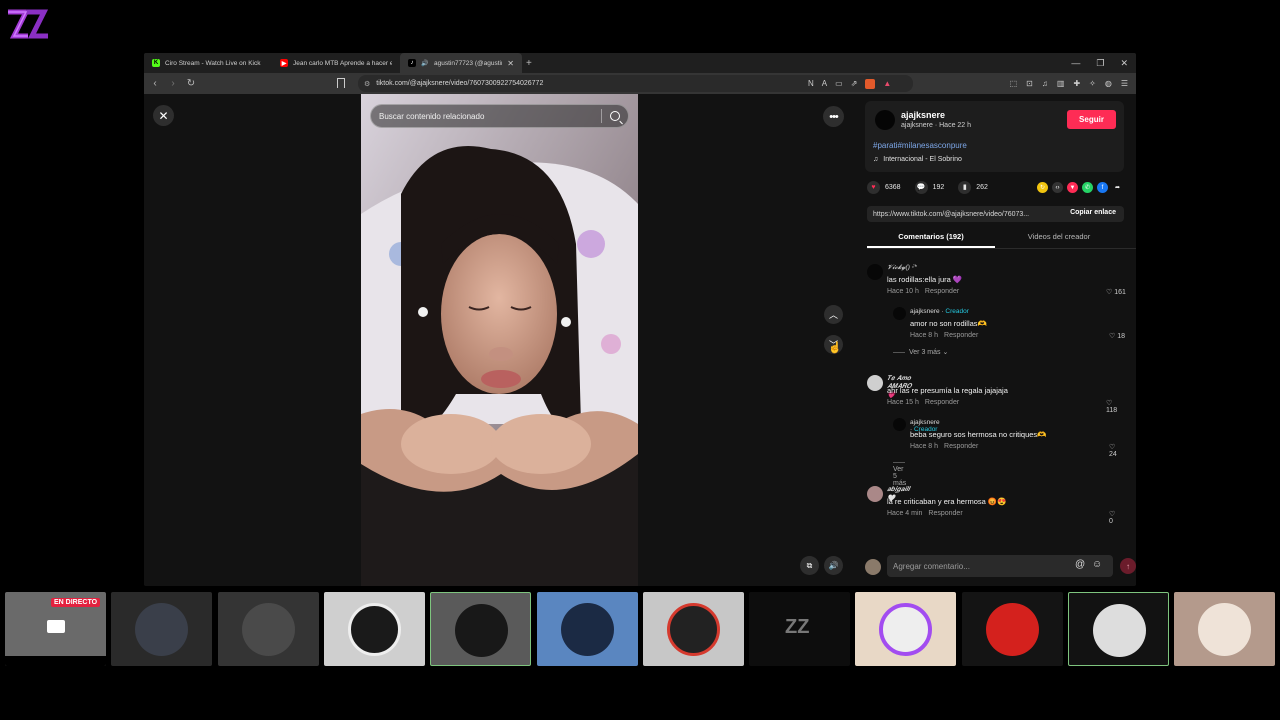 Image resolution: width=1280 pixels, height=720 pixels. I want to click on cast-icon: ▭, so click(839, 83).